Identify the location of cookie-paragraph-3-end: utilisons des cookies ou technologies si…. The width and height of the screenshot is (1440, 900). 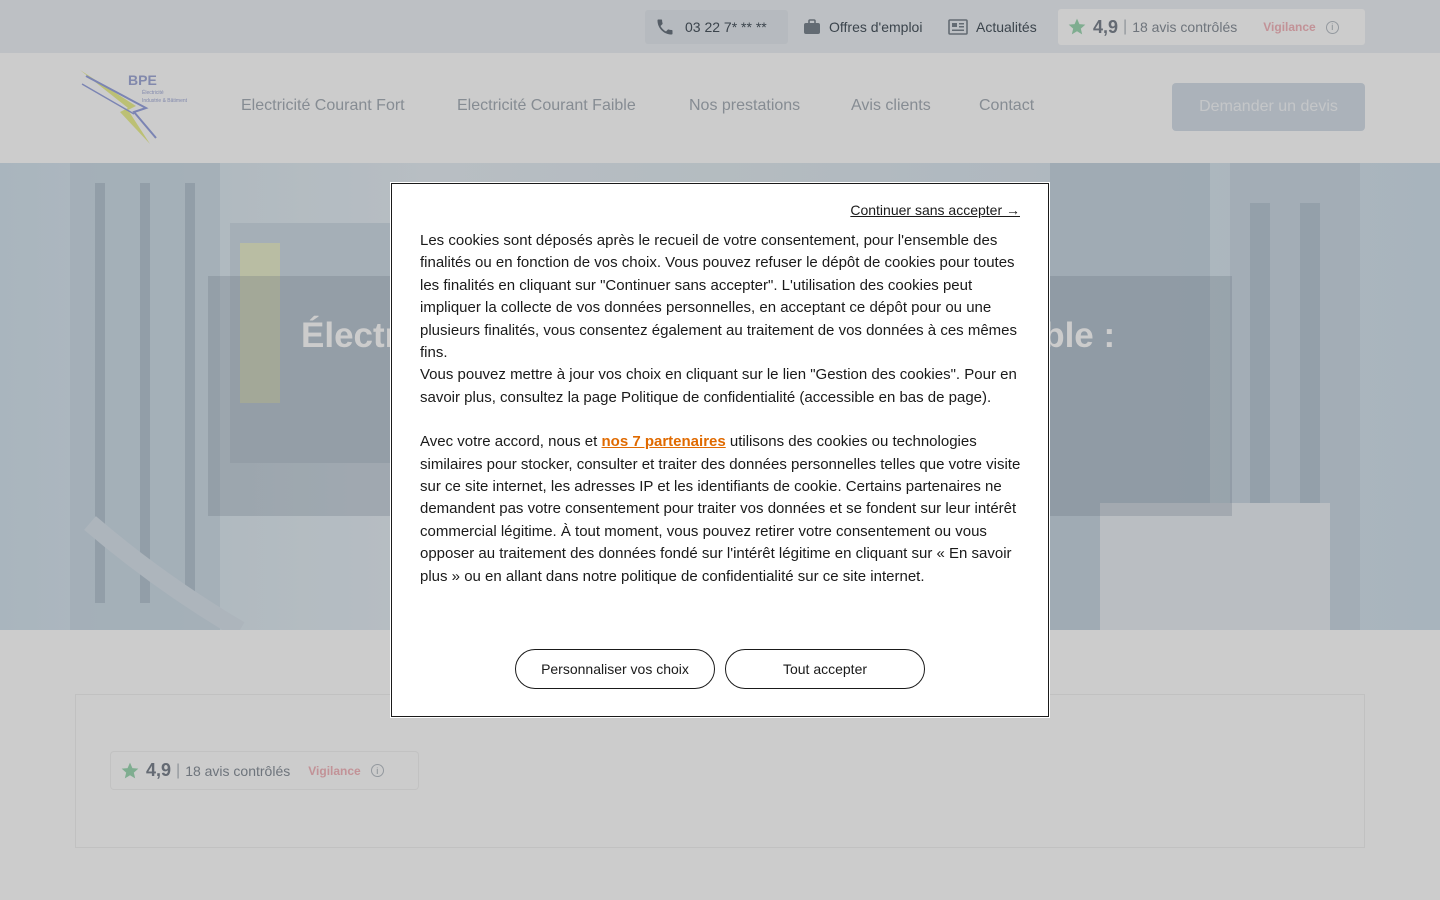
(720, 509).